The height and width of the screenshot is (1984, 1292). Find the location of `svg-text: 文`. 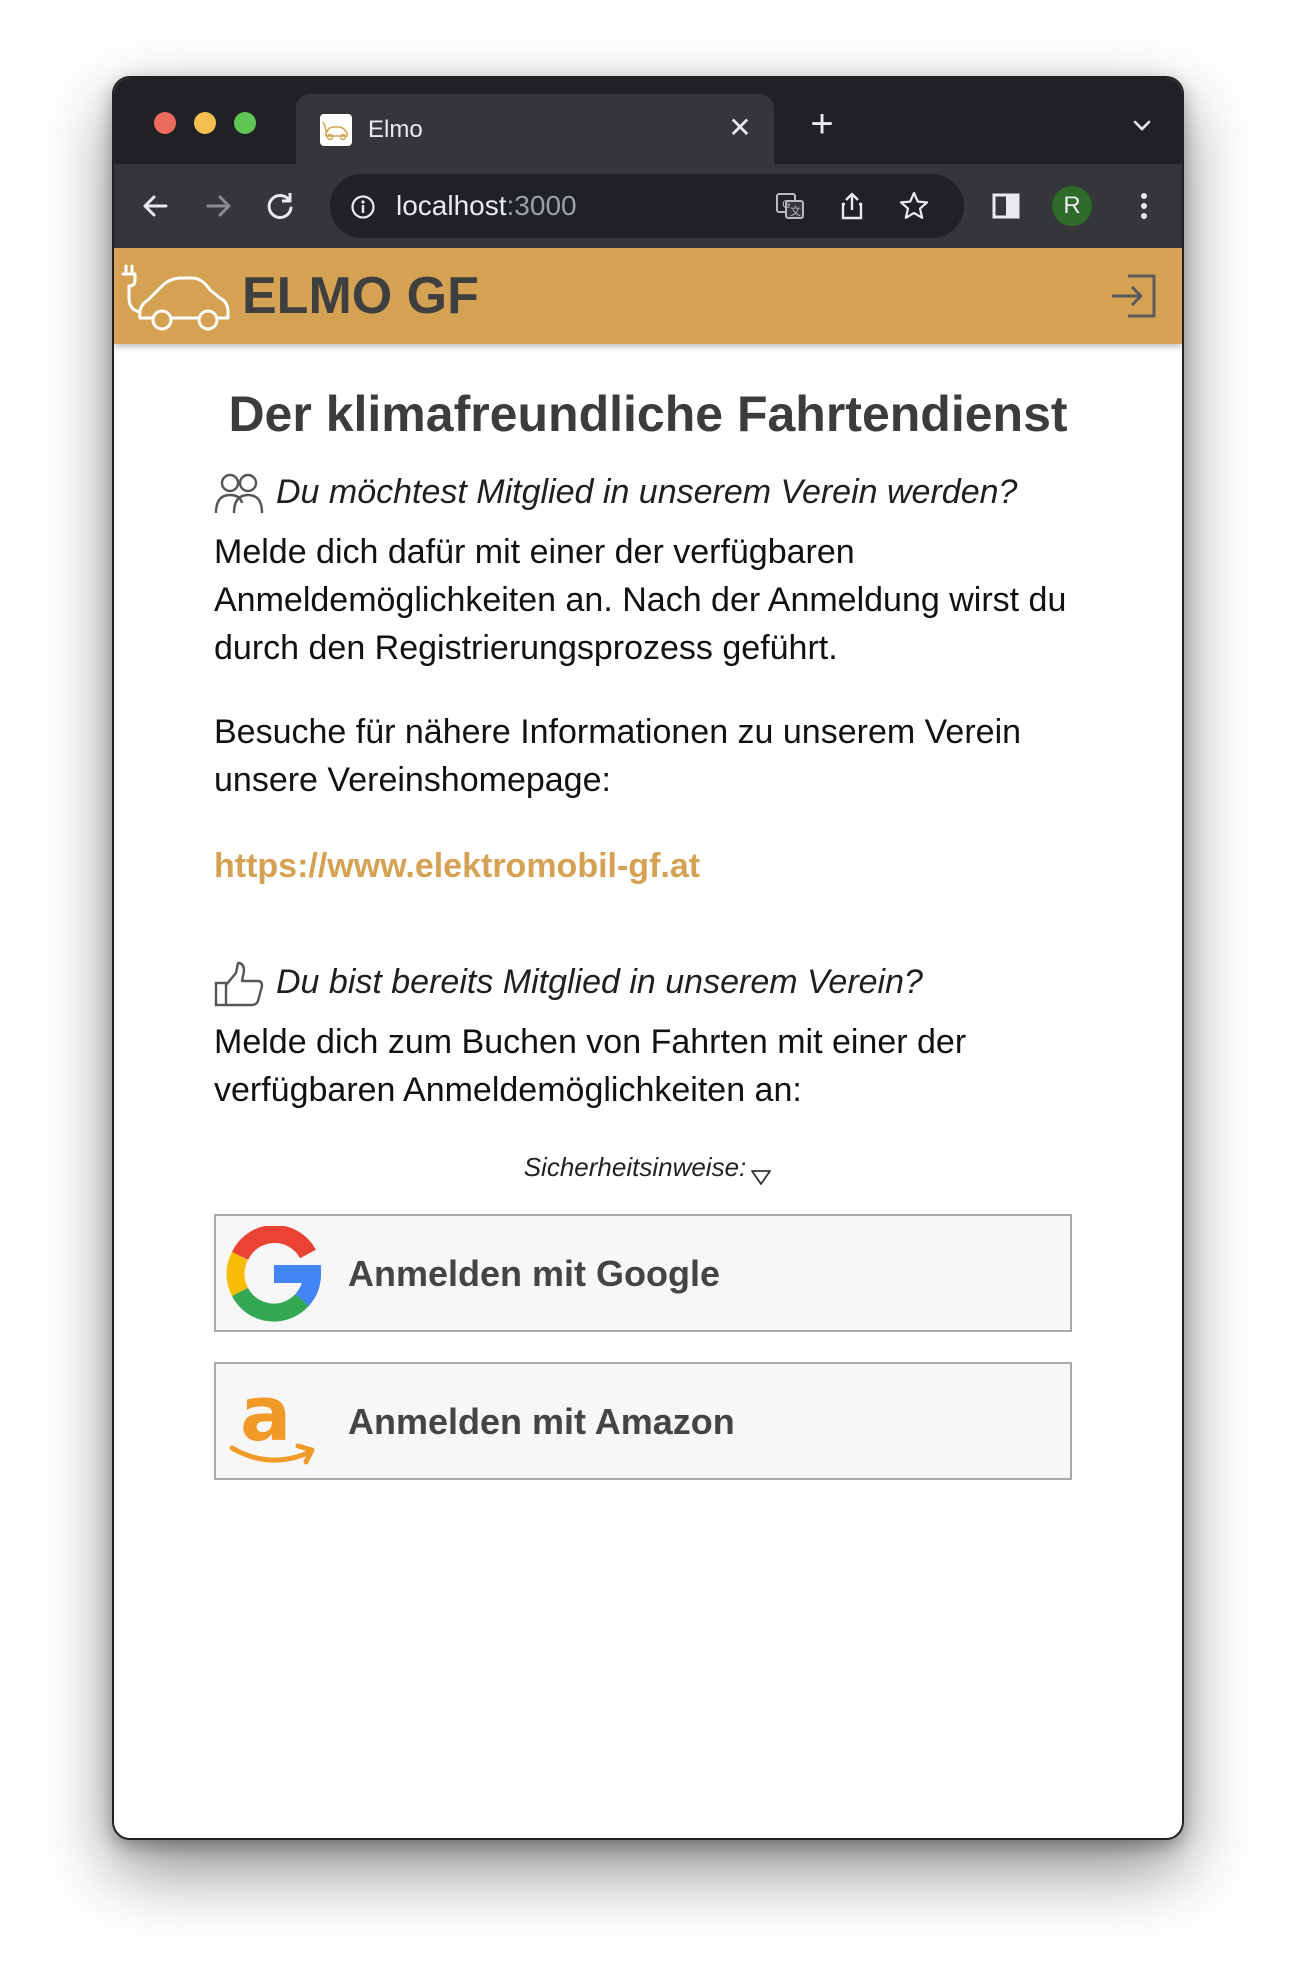

svg-text: 文 is located at coordinates (795, 211).